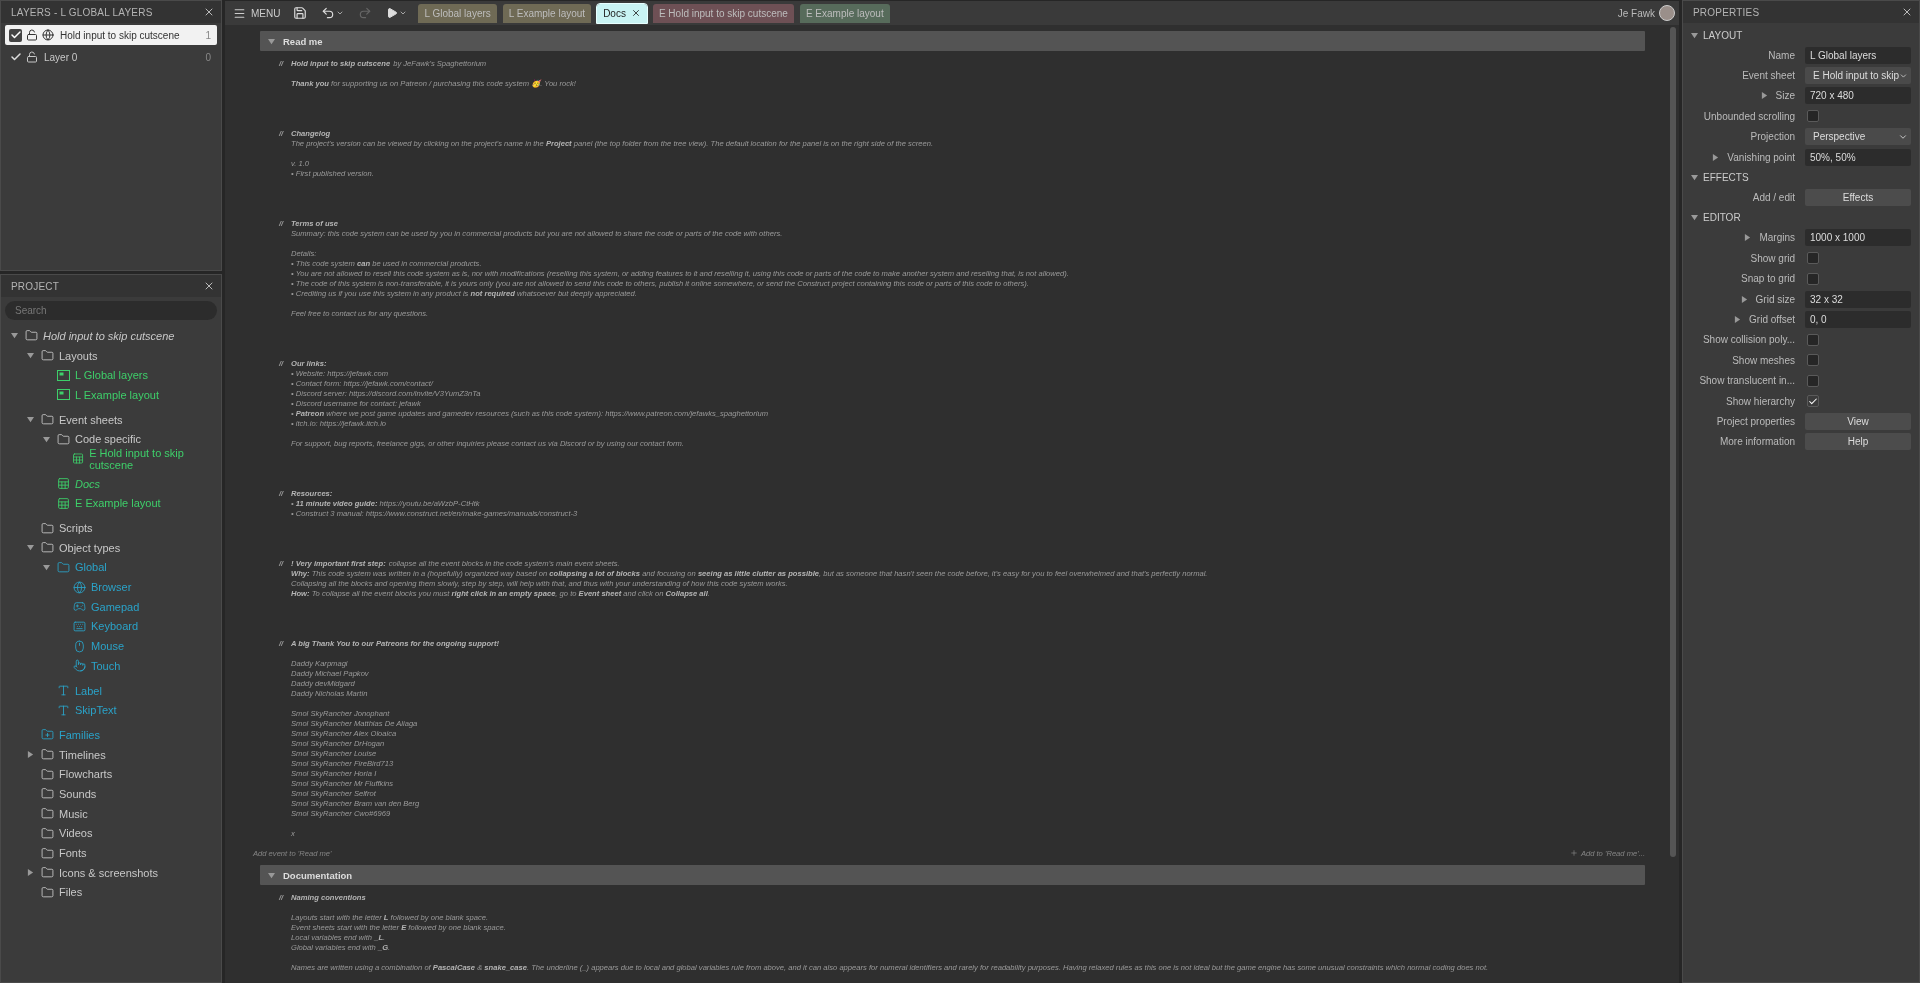  Describe the element at coordinates (111, 57) in the screenshot. I see `layer-row: Layer 0 0` at that location.